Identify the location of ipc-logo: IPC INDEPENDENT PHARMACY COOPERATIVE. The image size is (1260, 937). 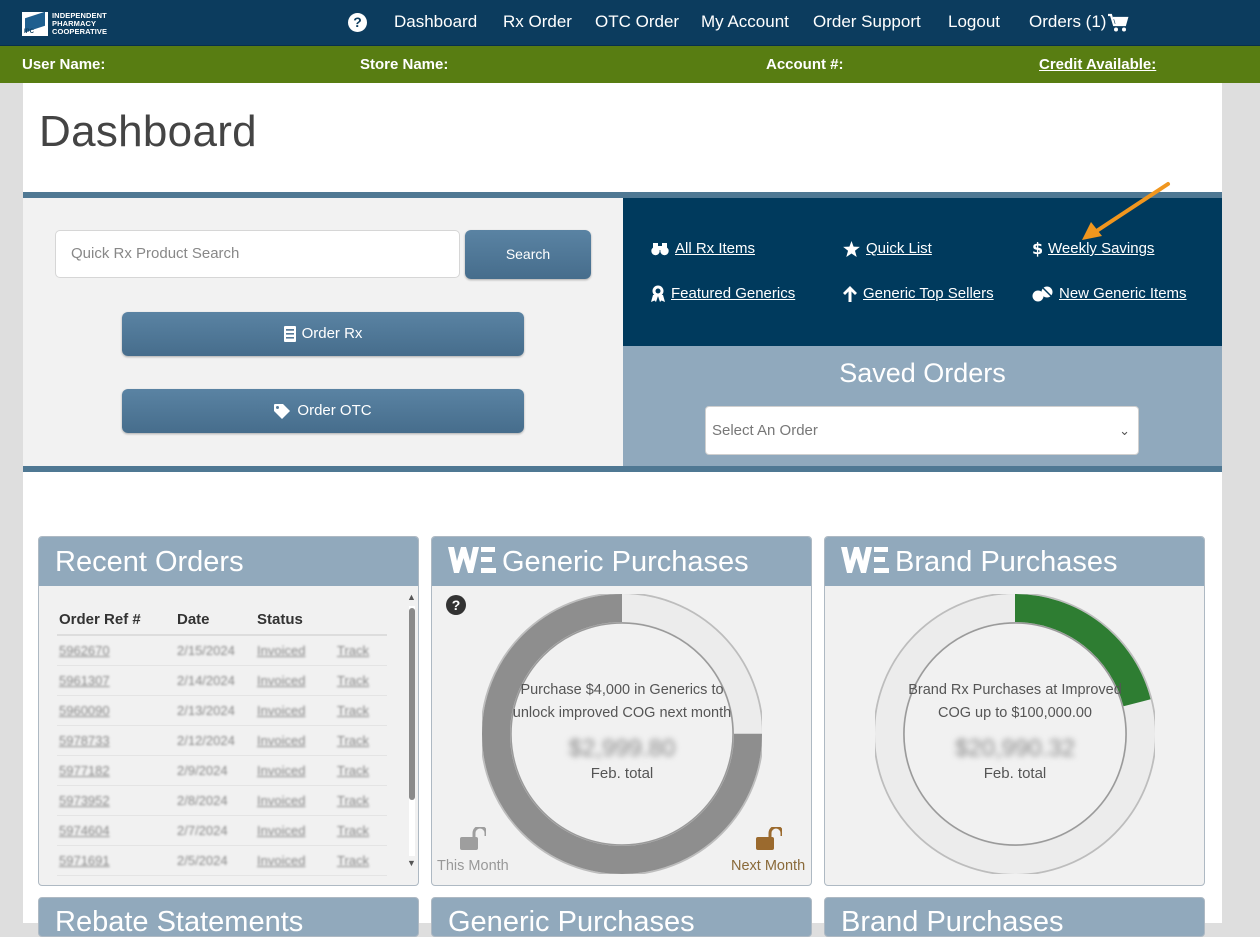
(67, 23).